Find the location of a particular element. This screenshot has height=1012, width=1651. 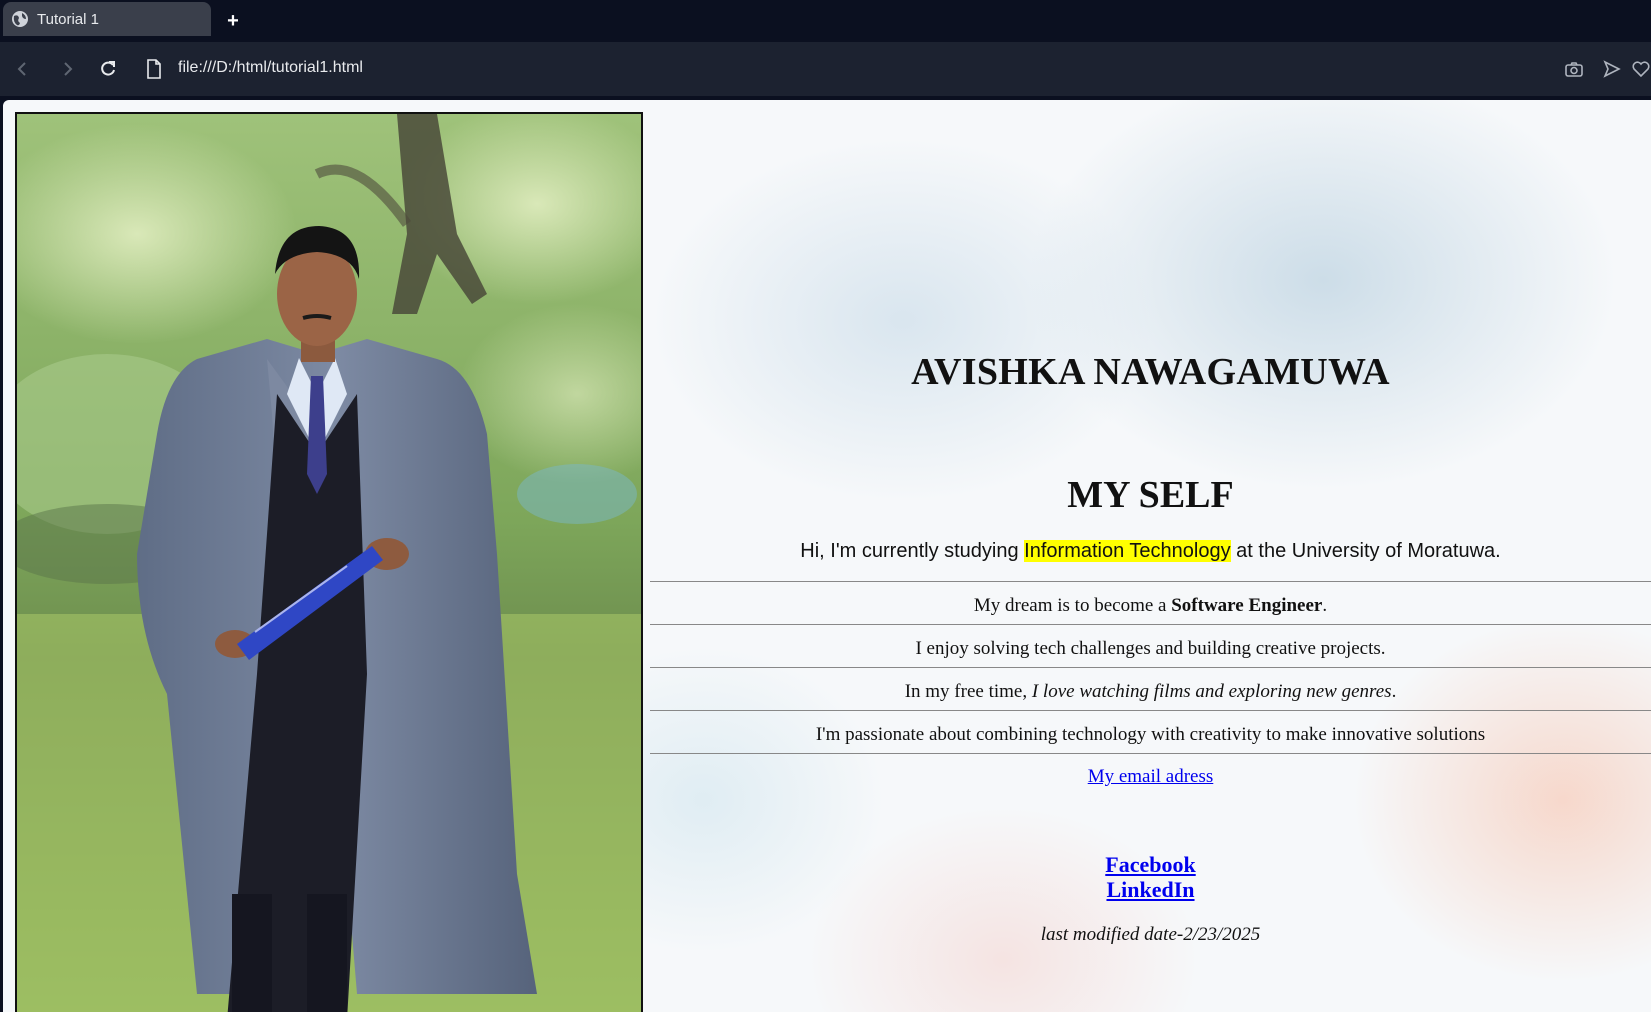

favorite-button is located at coordinates (1640, 69).